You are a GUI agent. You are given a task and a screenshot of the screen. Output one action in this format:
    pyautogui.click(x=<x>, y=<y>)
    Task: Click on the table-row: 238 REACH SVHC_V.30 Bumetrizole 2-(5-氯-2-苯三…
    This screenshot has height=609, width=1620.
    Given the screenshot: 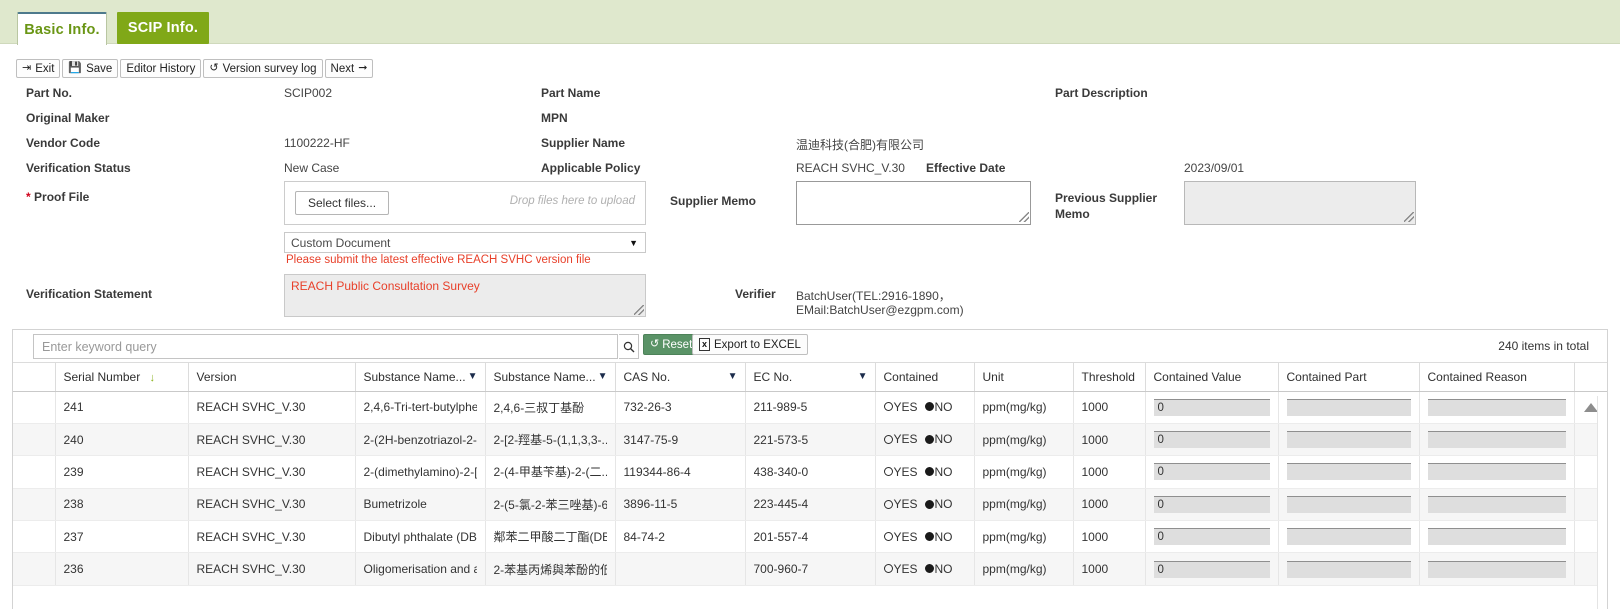 What is the action you would take?
    pyautogui.click(x=810, y=505)
    